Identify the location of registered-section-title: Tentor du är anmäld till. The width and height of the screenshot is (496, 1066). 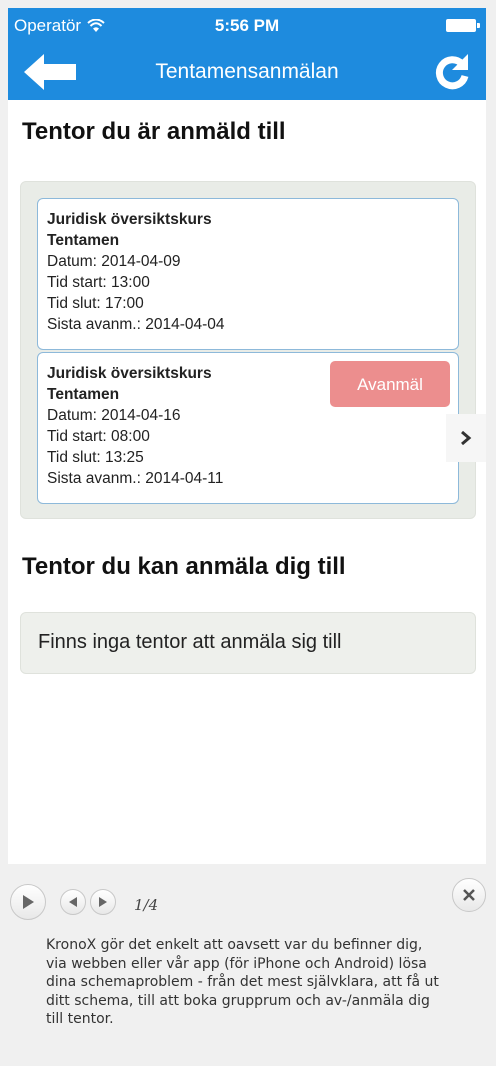
(154, 131).